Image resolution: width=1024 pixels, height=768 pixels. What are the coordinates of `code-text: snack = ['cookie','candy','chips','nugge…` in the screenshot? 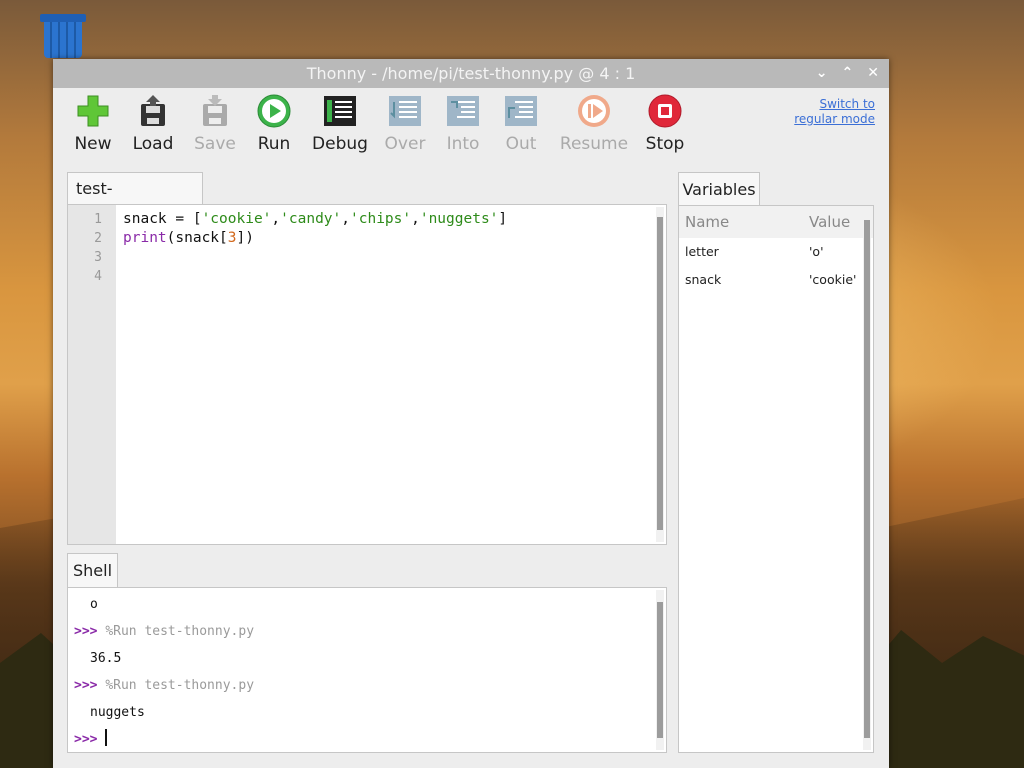 It's located at (315, 229).